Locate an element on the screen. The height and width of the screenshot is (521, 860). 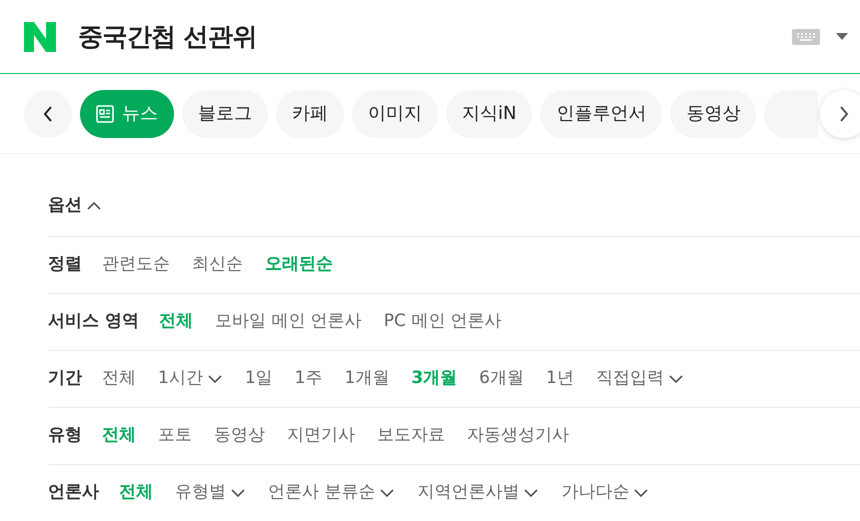
chevron-right-icon is located at coordinates (844, 114).